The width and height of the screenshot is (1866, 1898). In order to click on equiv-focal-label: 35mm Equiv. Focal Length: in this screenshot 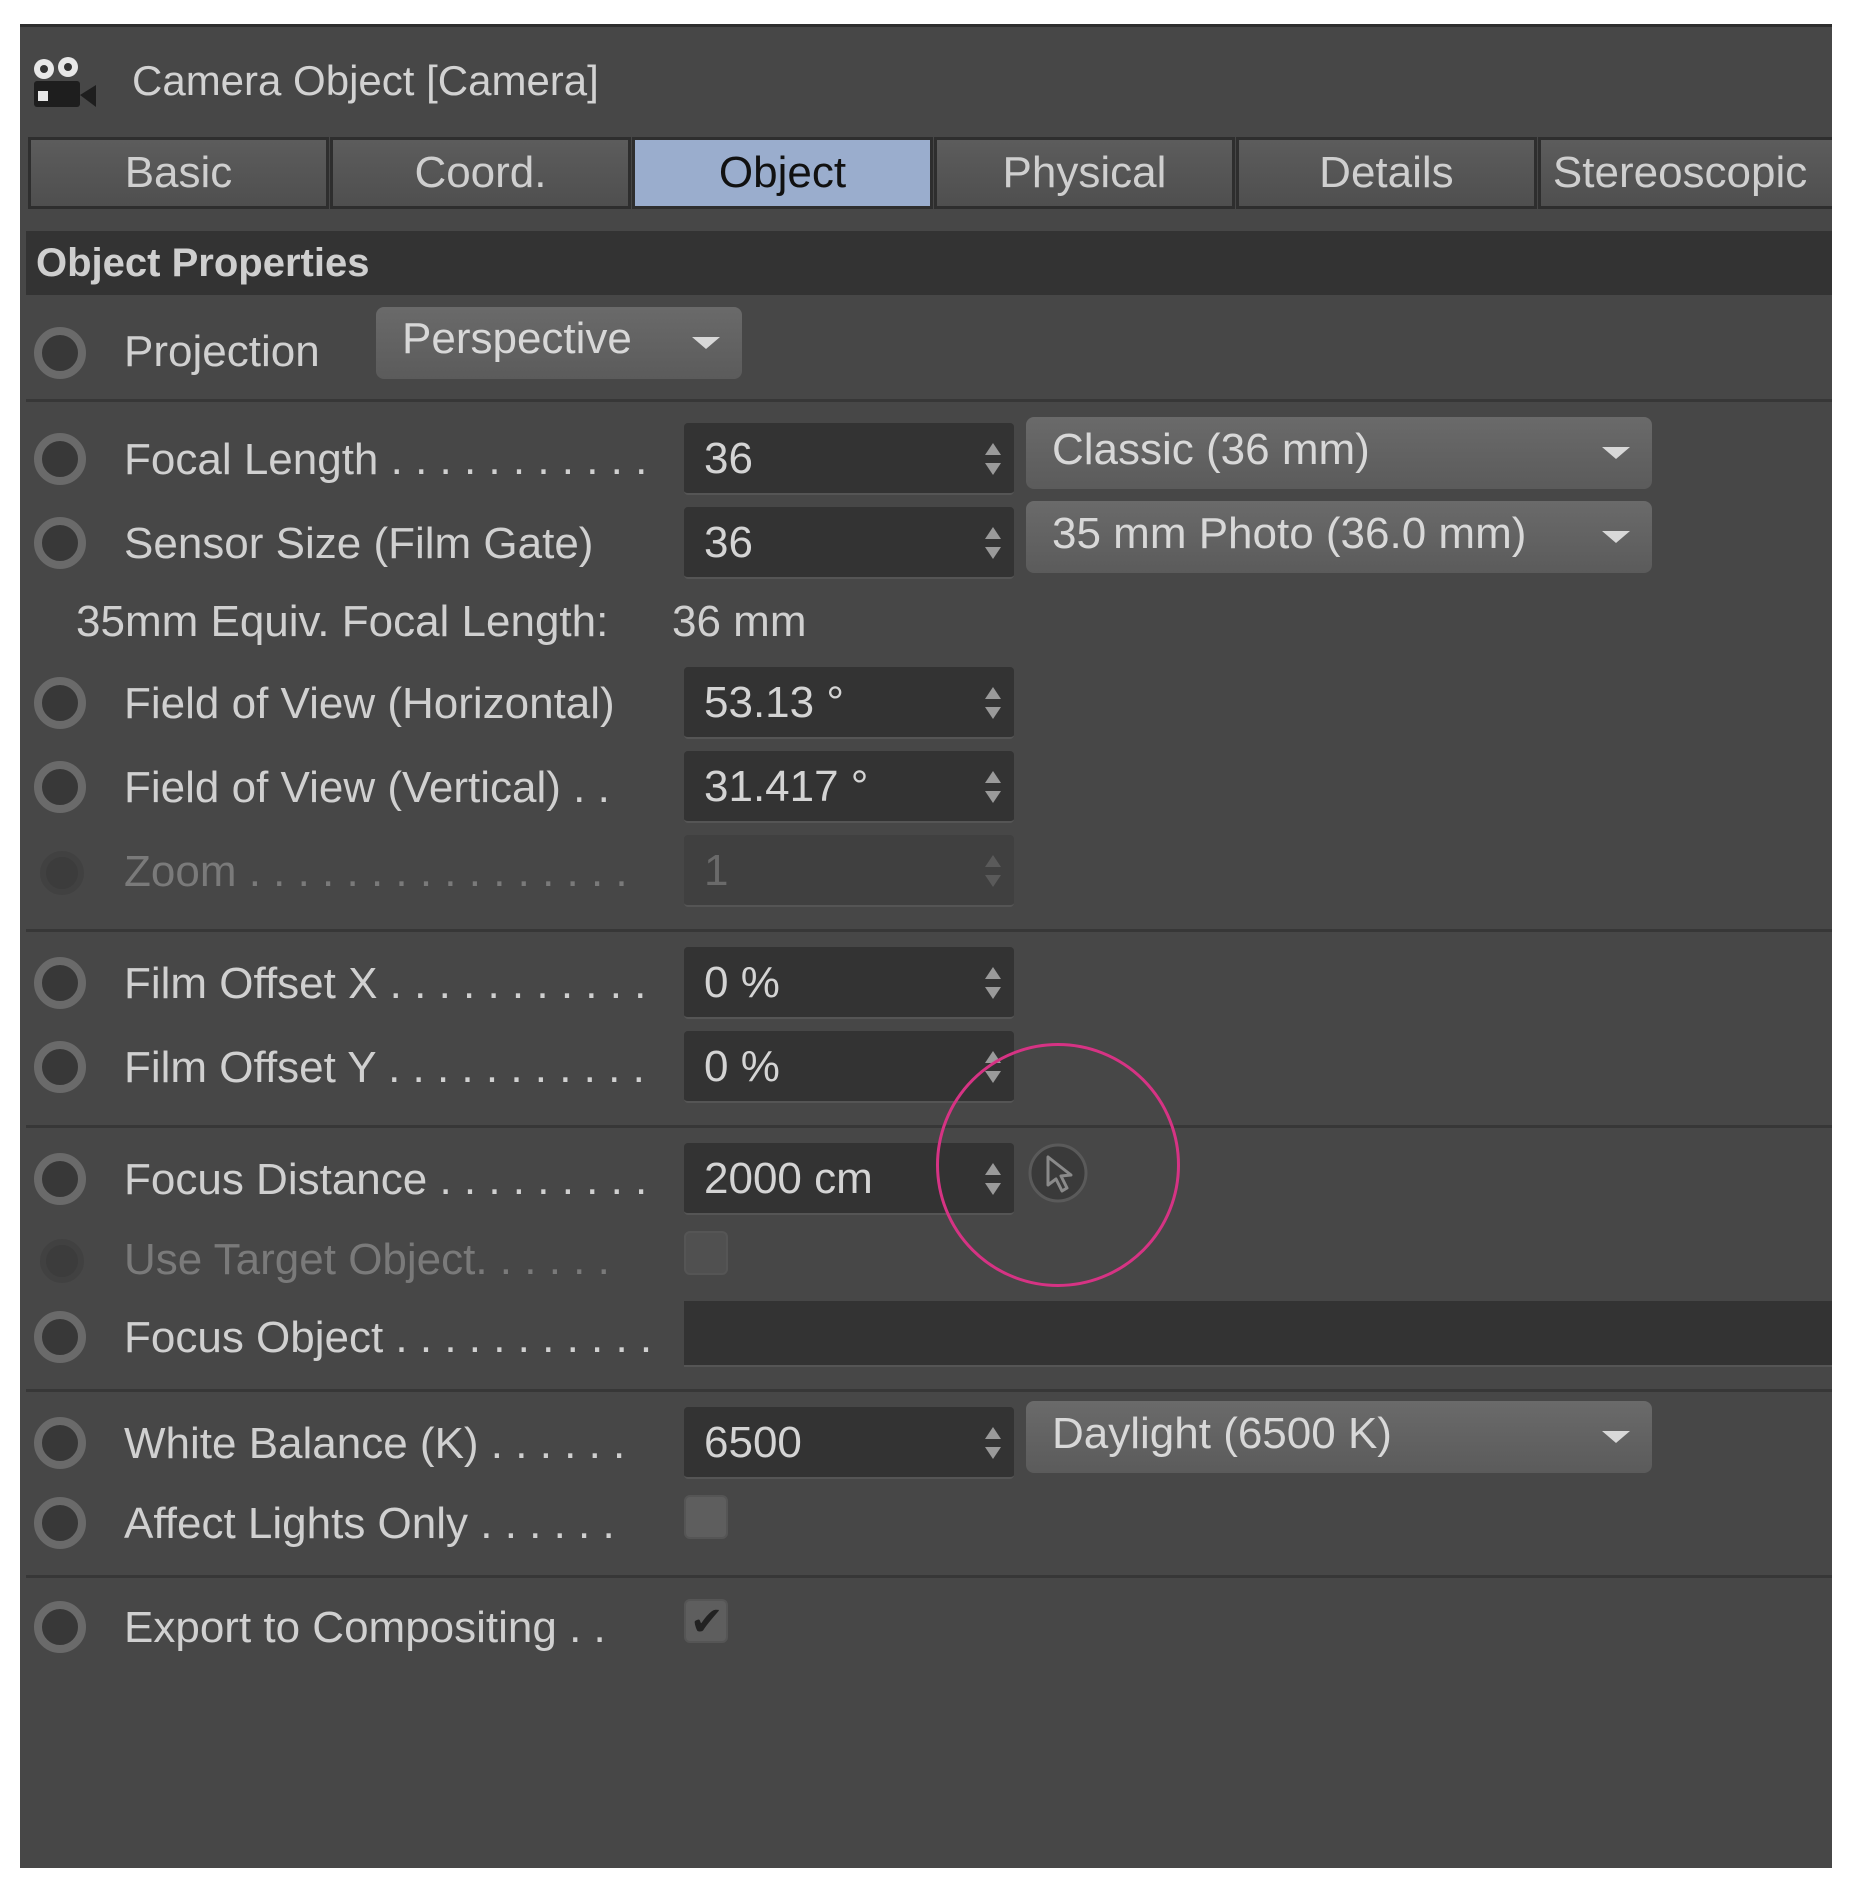, I will do `click(342, 621)`.